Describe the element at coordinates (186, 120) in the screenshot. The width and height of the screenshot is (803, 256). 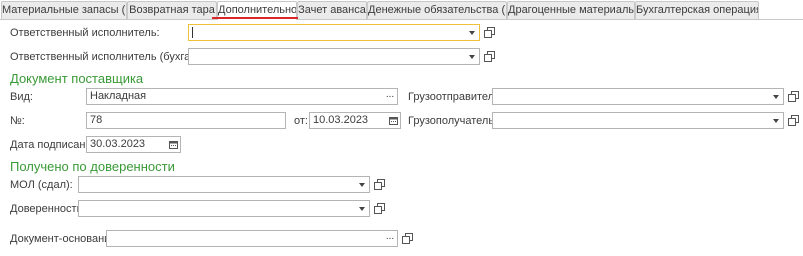
I see `number-input: 78` at that location.